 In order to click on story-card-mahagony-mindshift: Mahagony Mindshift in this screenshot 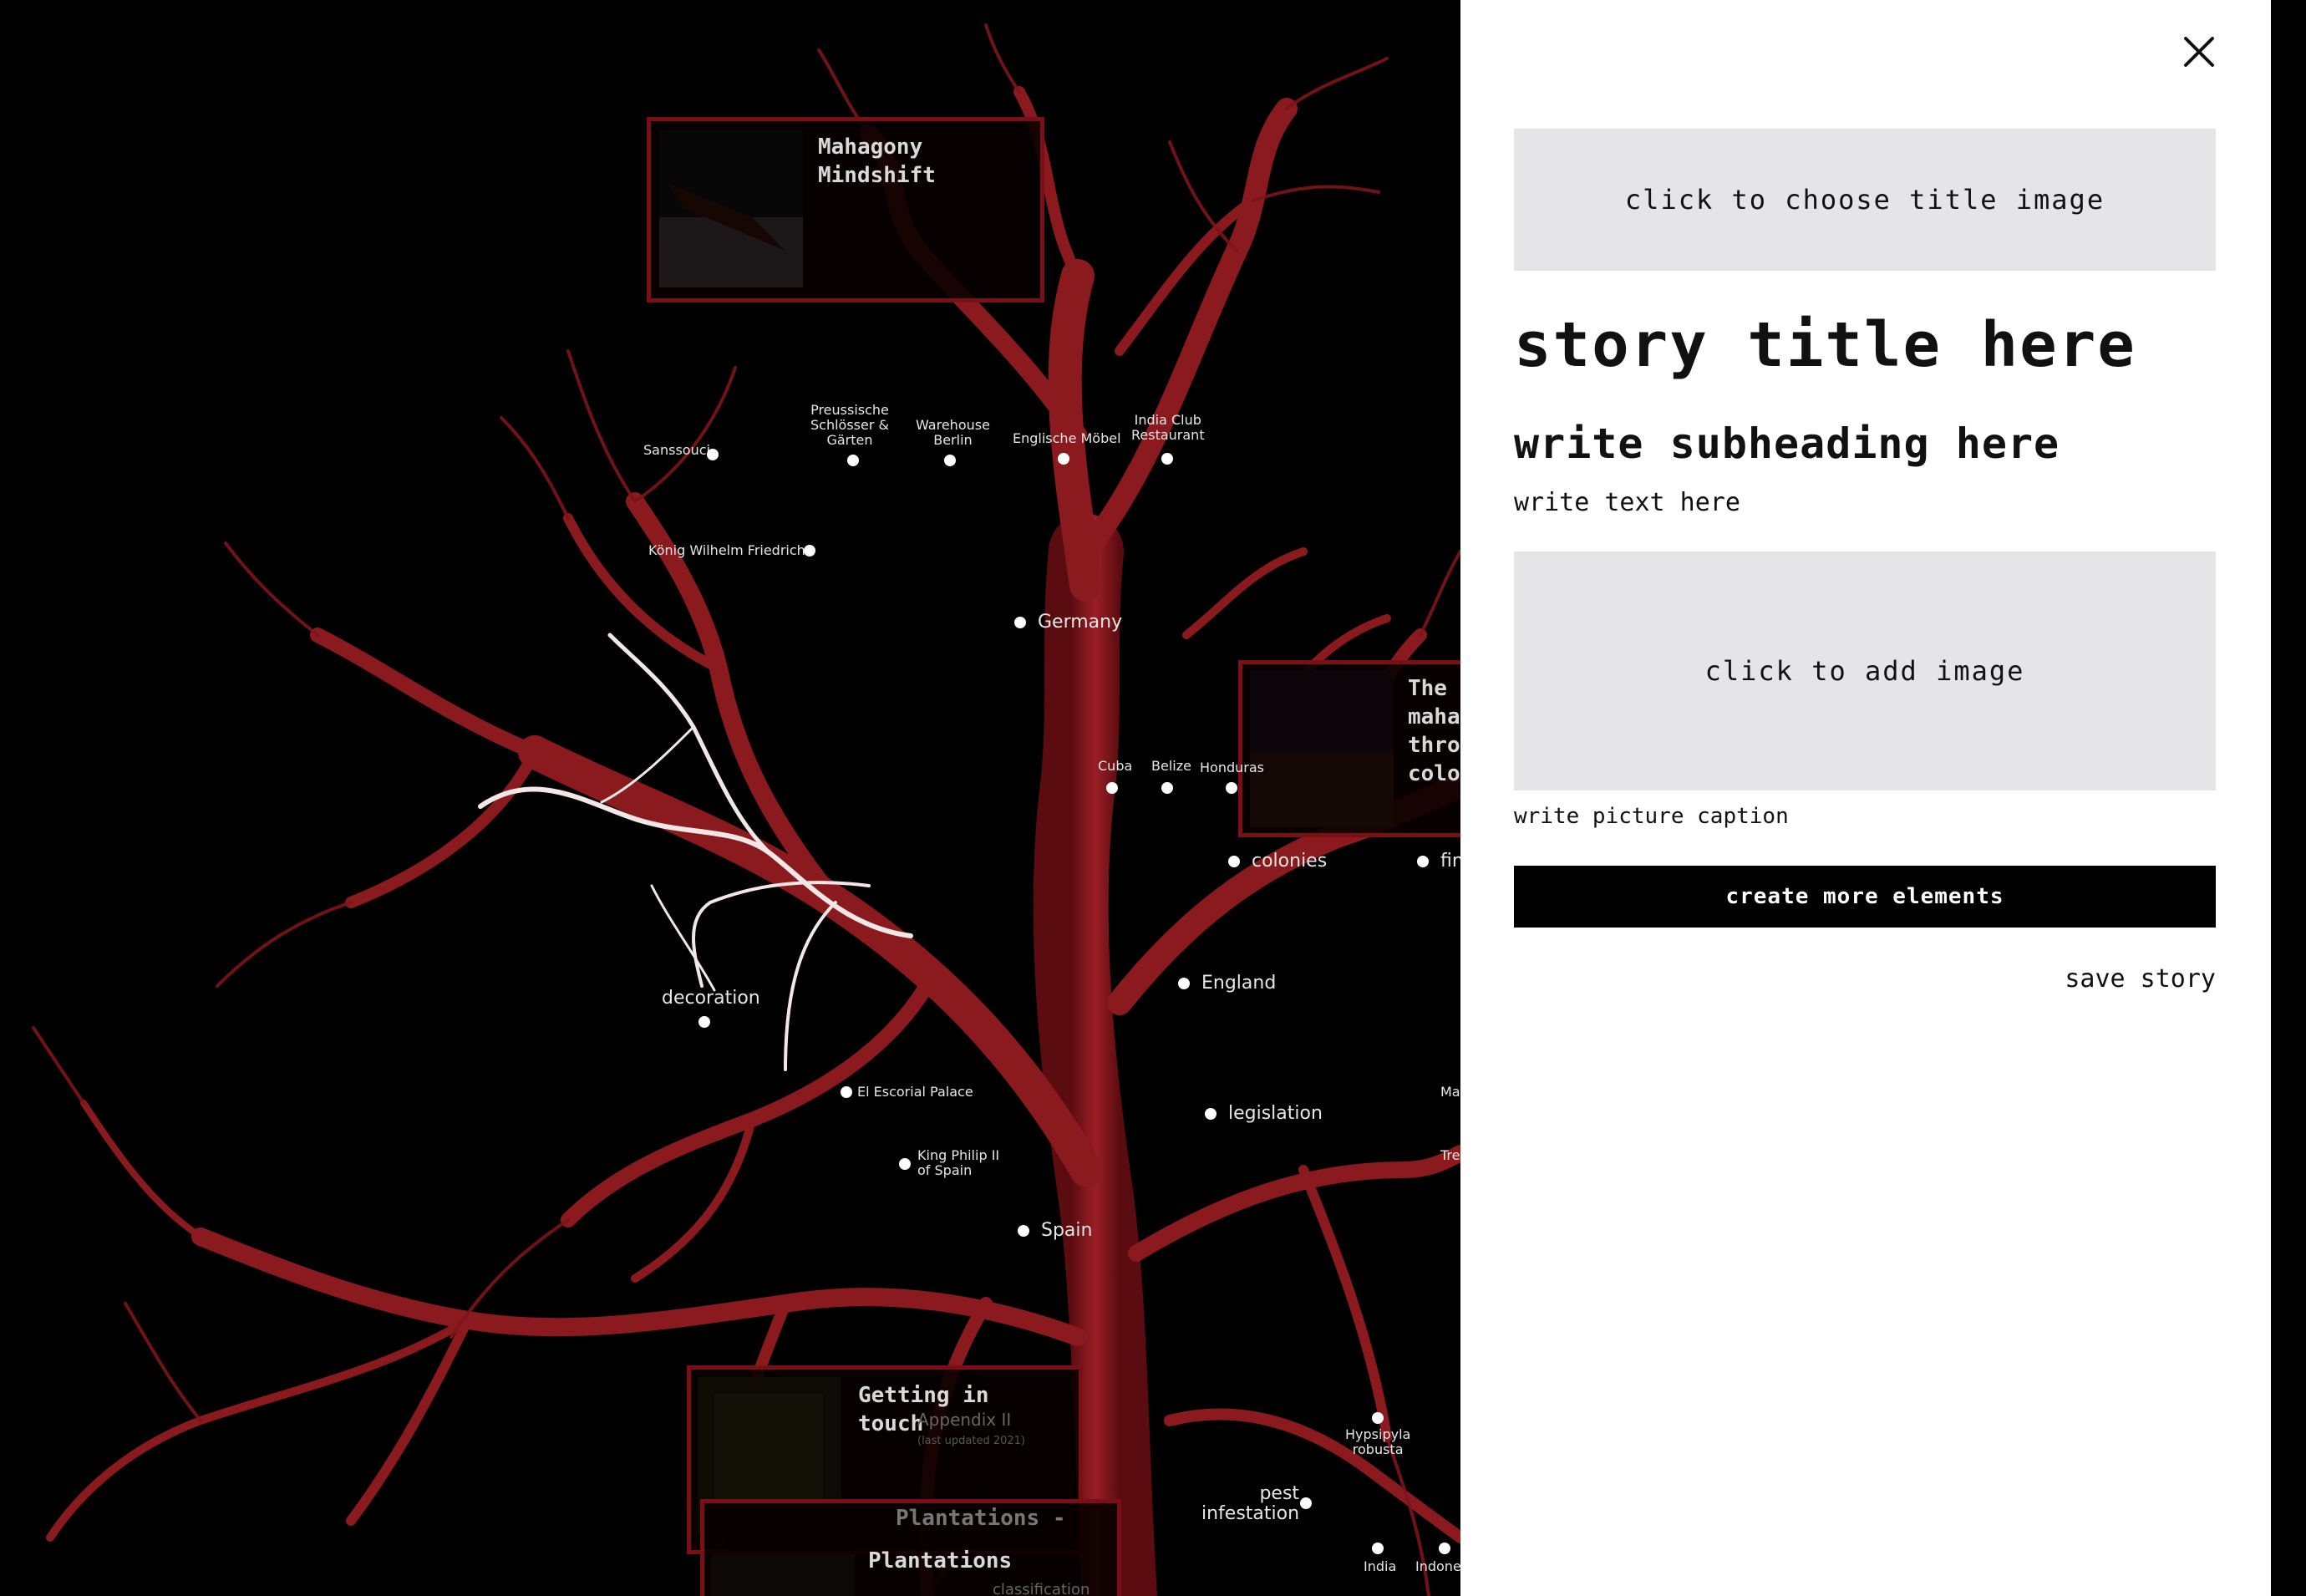, I will do `click(846, 209)`.